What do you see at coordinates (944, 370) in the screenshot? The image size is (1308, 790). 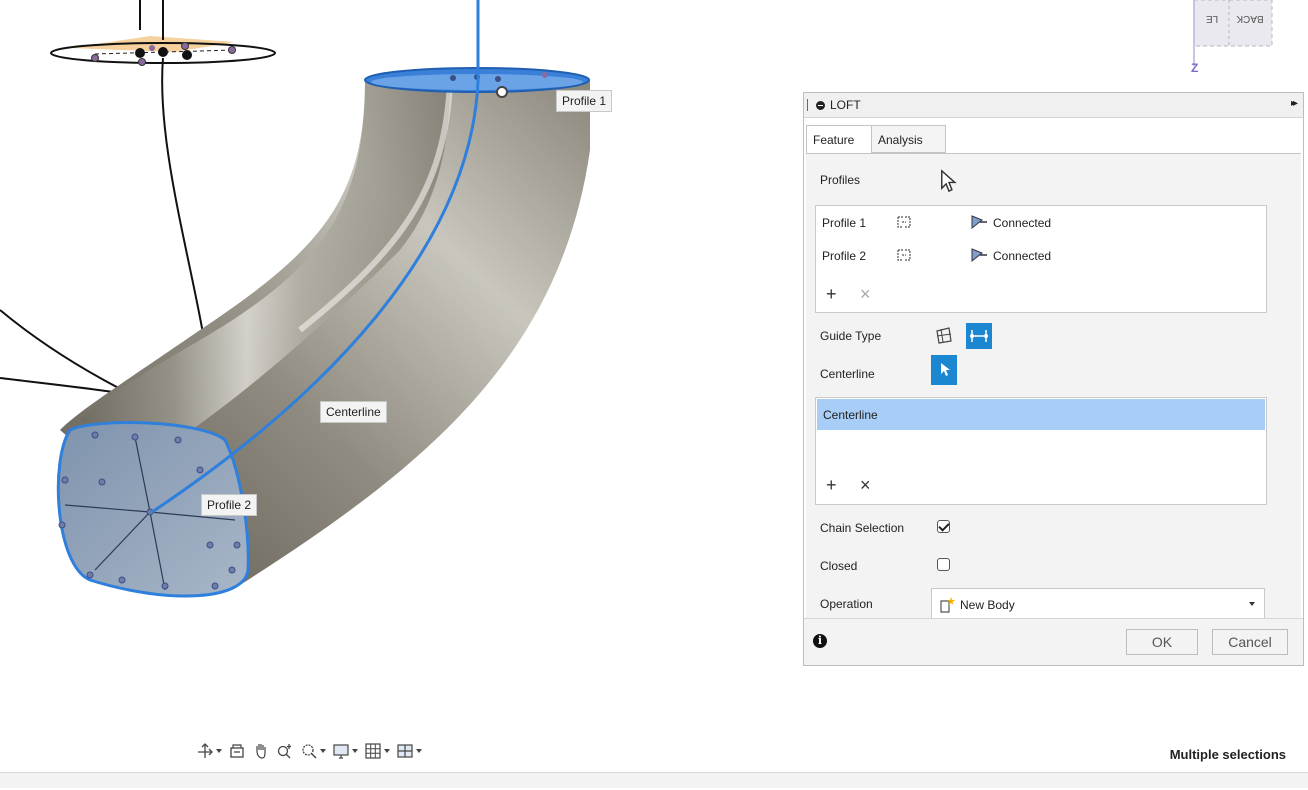 I see `centerline-select-pointer-icon` at bounding box center [944, 370].